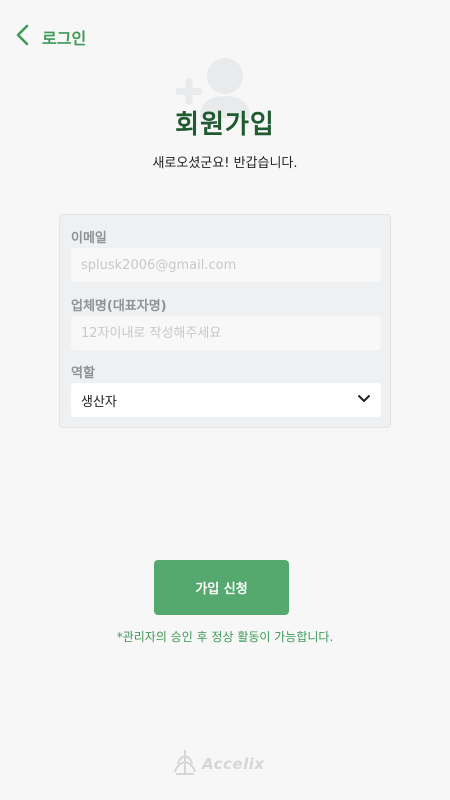 Image resolution: width=450 pixels, height=800 pixels. Describe the element at coordinates (225, 163) in the screenshot. I see `page-subtitle: 새로오셨군요! 반갑습니다.` at that location.